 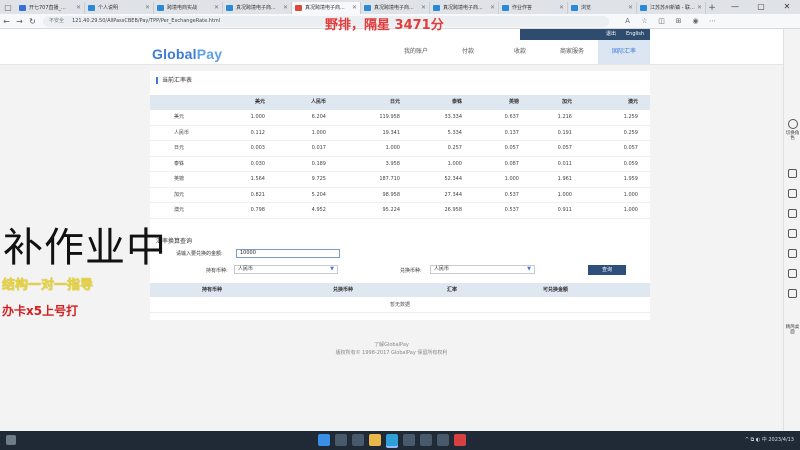 What do you see at coordinates (8, 8) in the screenshot?
I see `tab-actions-icon: ▢` at bounding box center [8, 8].